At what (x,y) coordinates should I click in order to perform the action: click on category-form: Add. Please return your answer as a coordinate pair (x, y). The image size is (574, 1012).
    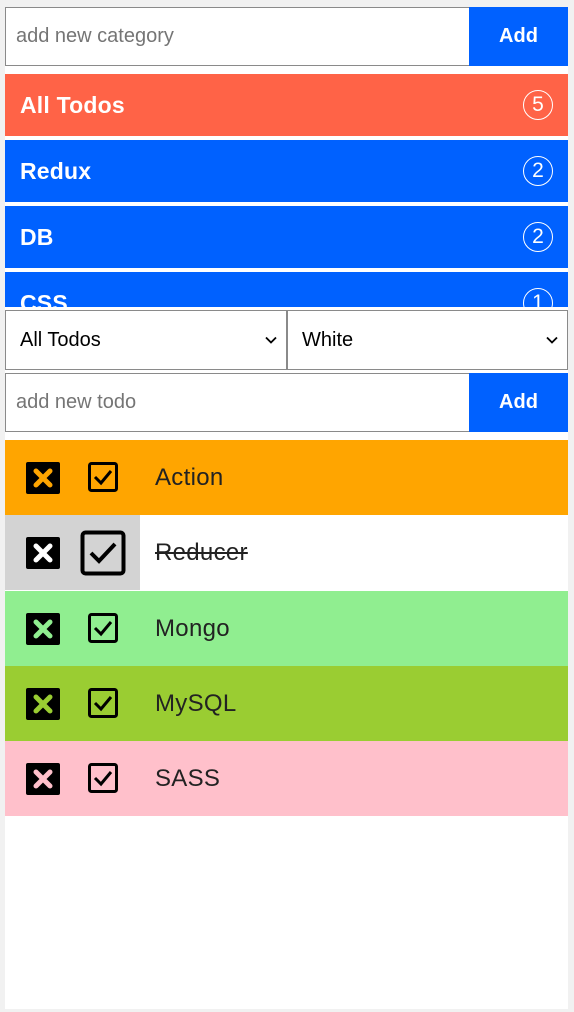
    Looking at the image, I should click on (286, 36).